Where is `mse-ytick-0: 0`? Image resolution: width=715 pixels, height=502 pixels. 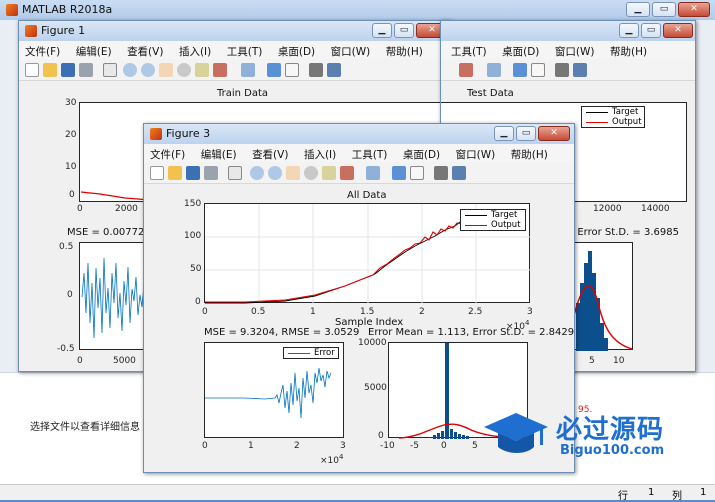
mse-ytick-0: 0 is located at coordinates (70, 295).